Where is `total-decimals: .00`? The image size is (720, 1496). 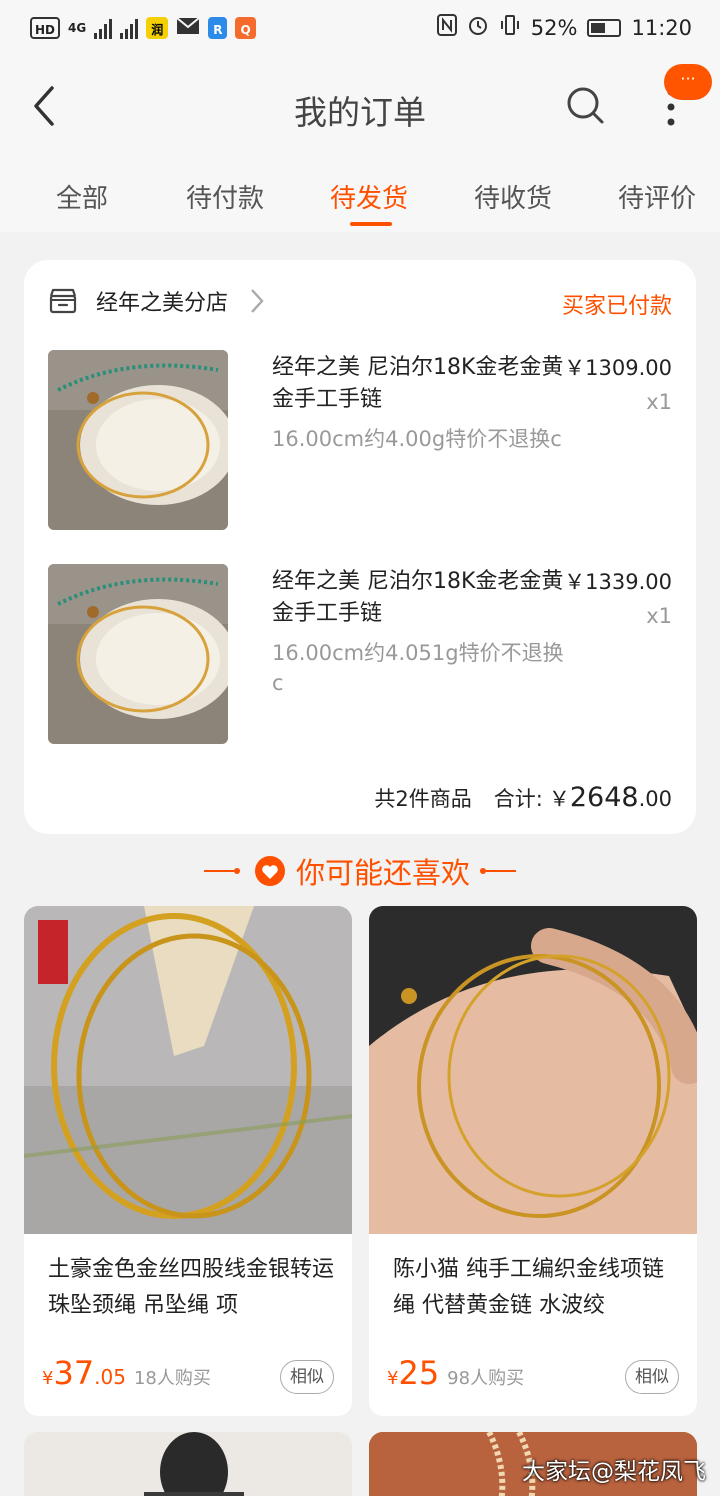
total-decimals: .00 is located at coordinates (655, 799).